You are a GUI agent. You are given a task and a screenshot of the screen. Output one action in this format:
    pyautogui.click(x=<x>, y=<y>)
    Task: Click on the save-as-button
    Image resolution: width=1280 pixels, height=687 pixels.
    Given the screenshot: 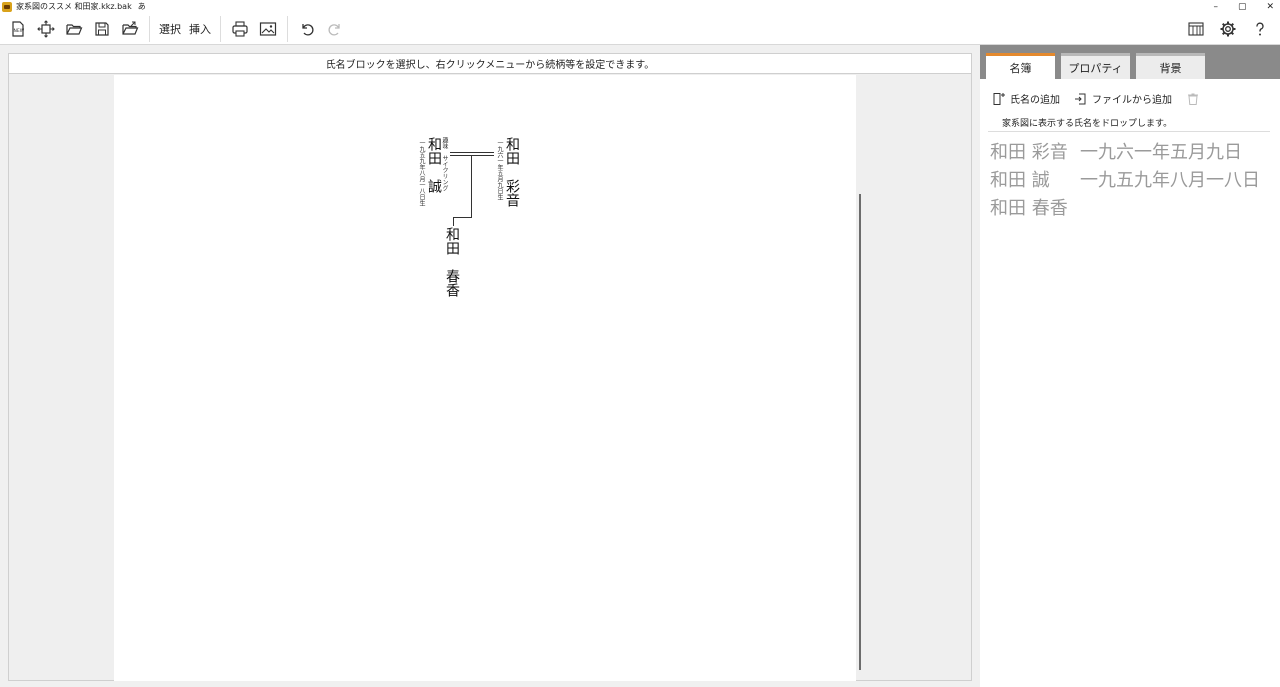 What is the action you would take?
    pyautogui.click(x=130, y=29)
    